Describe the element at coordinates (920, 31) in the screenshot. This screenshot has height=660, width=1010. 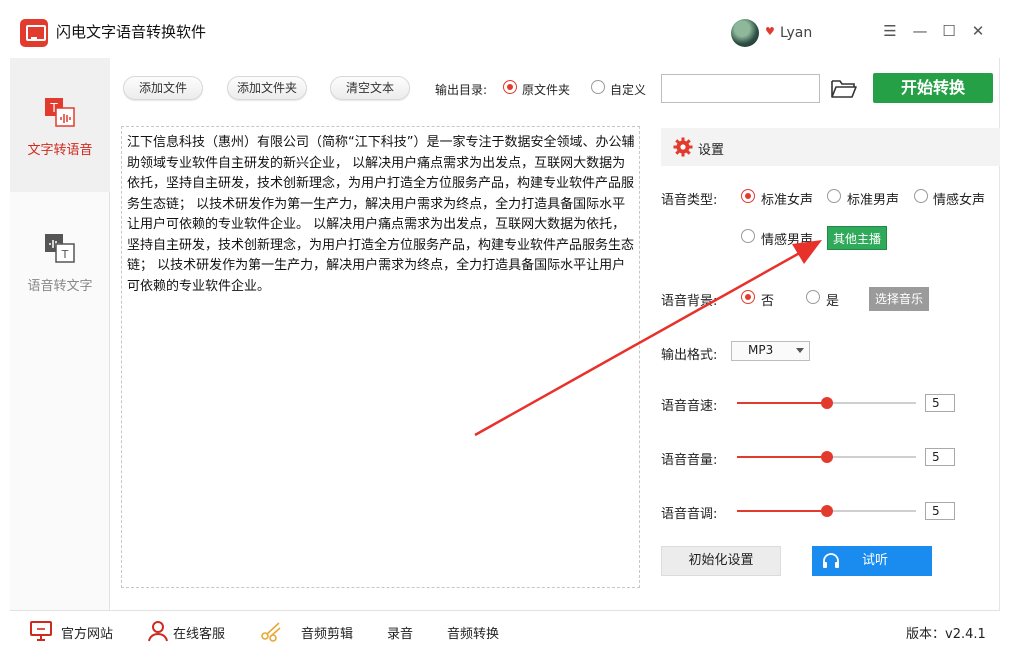
I see `minimize-button: —` at that location.